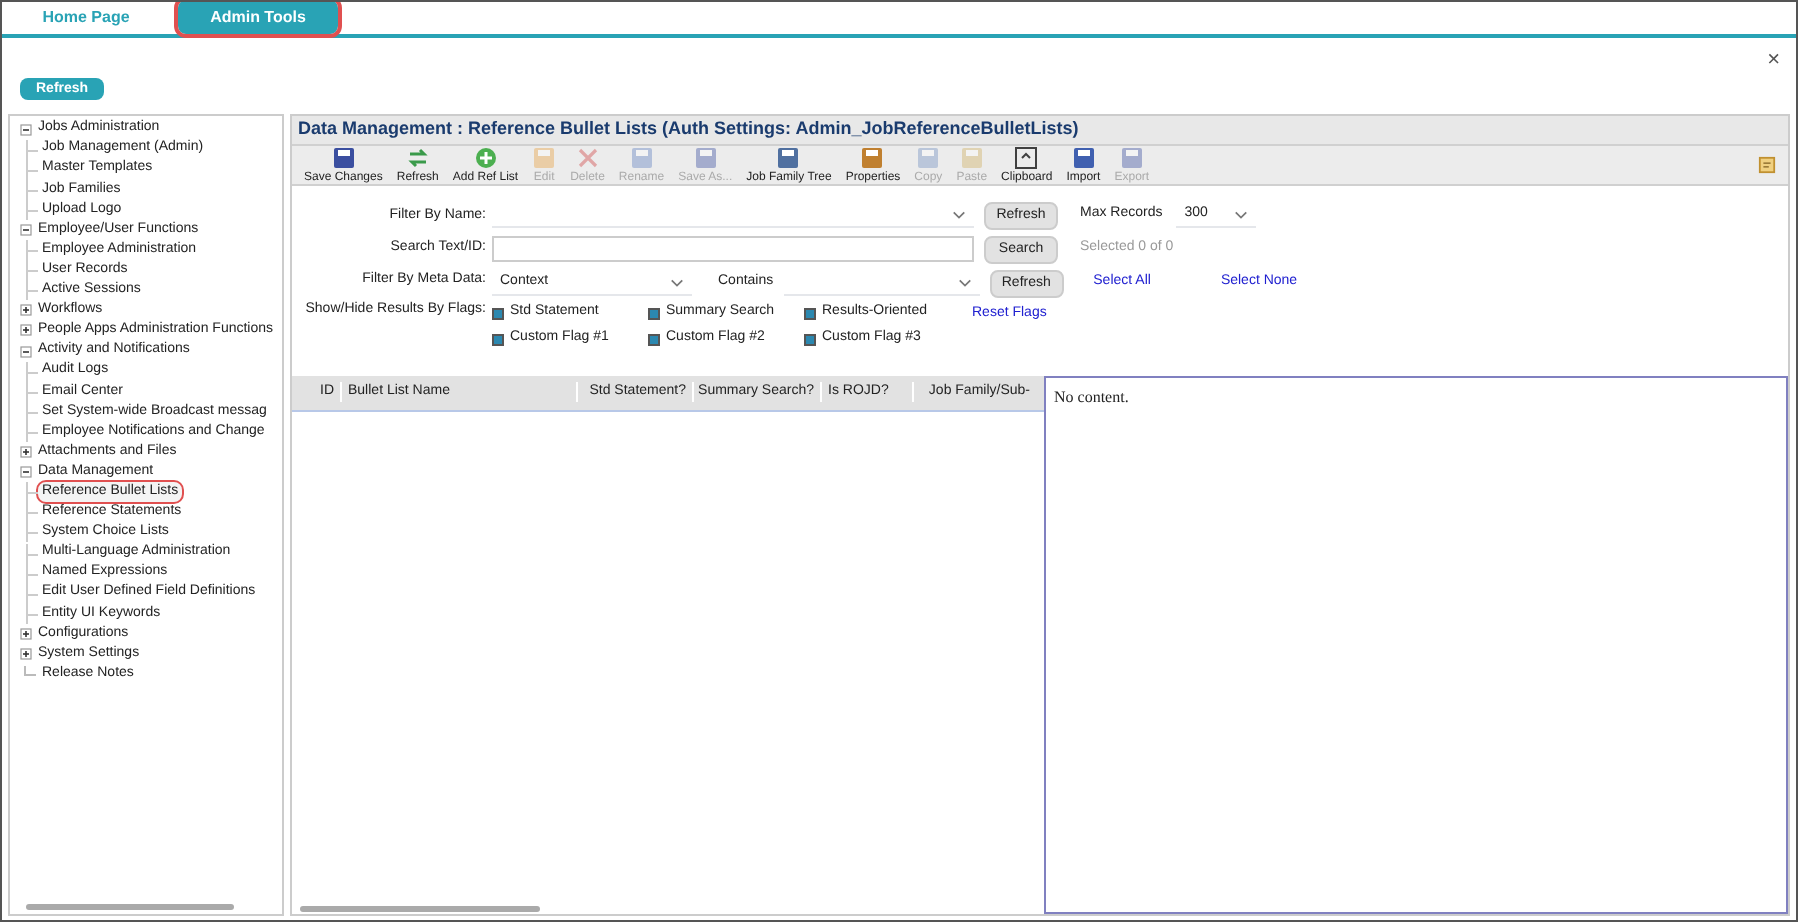  I want to click on notes-icon, so click(1767, 164).